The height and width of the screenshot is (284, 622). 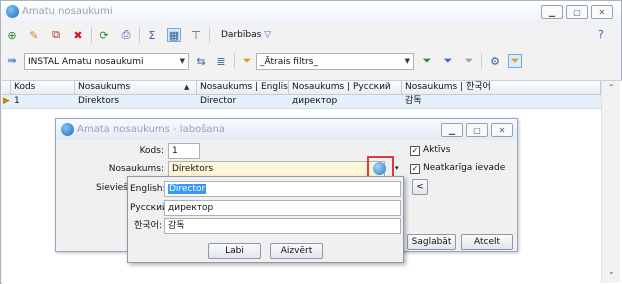 What do you see at coordinates (415, 169) in the screenshot?
I see `independent-input-checkbox: ✓` at bounding box center [415, 169].